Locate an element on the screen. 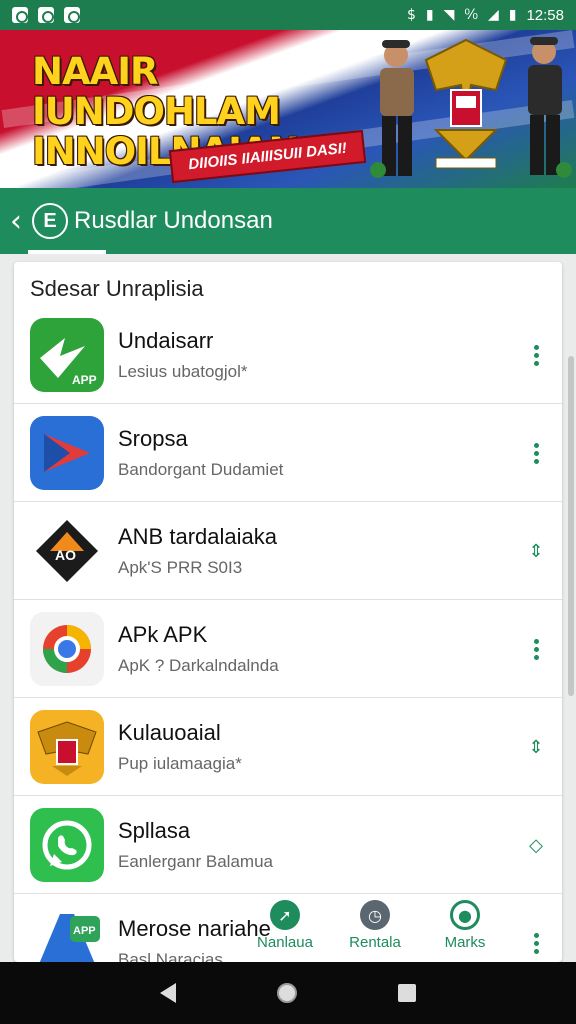 This screenshot has height=1024, width=576. app-subtitle: Bandorgant Dudamiet is located at coordinates (201, 469).